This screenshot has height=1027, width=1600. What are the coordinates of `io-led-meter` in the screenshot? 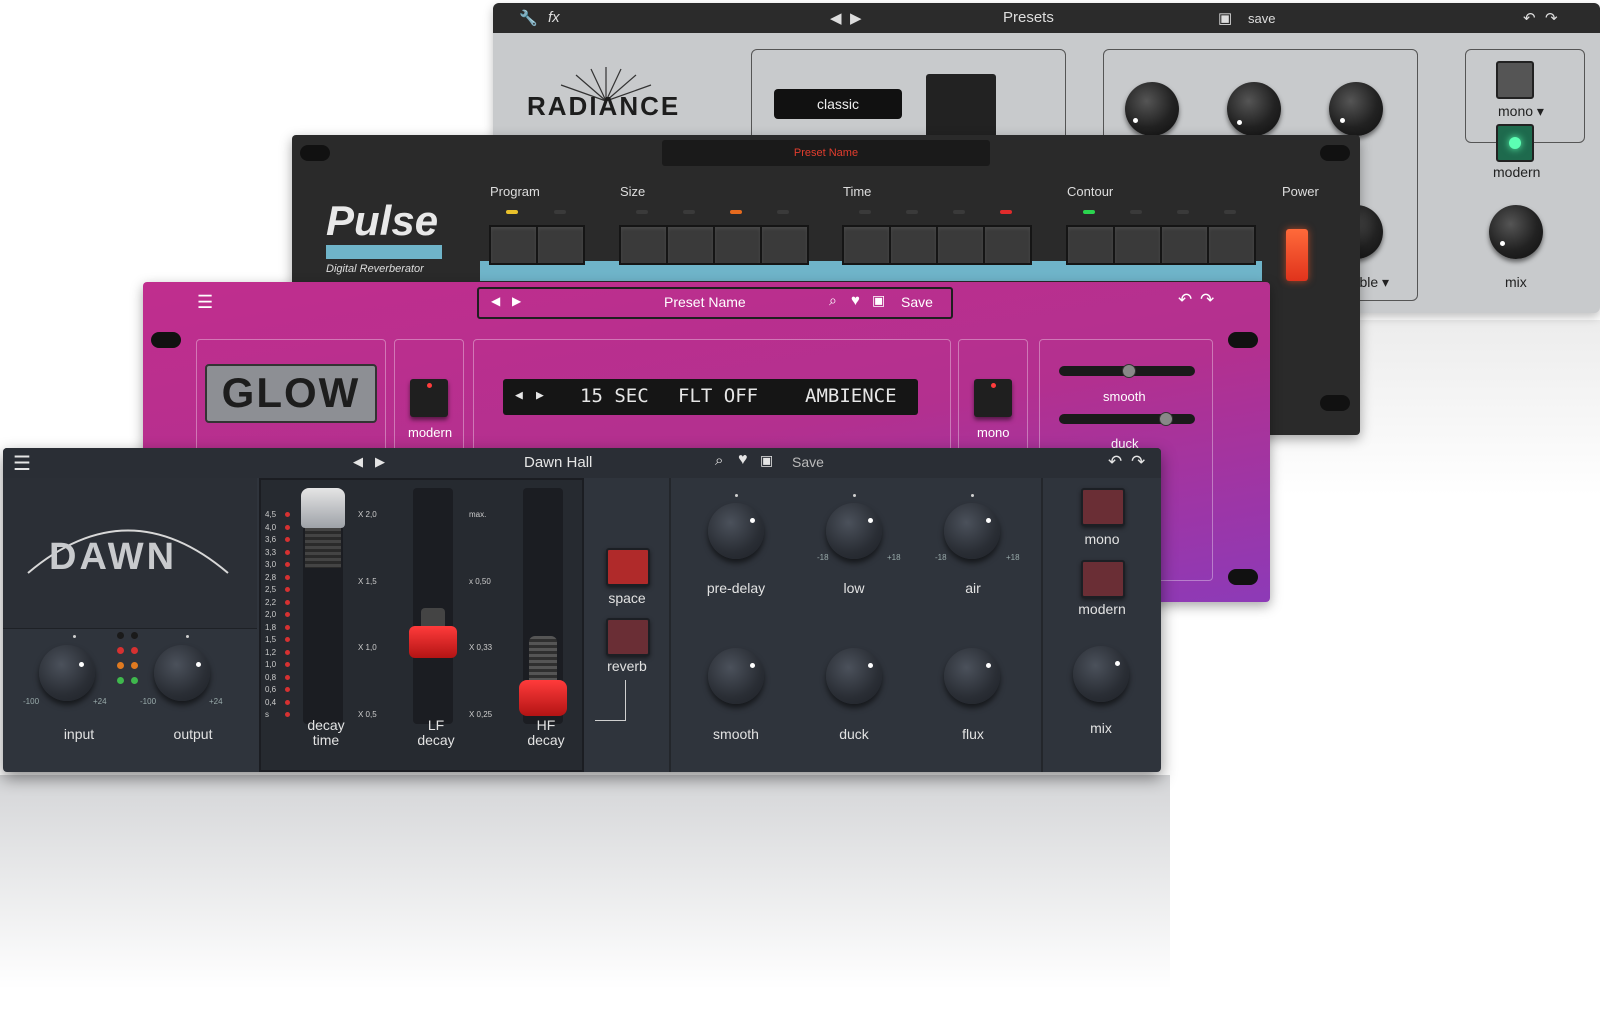 It's located at (132, 662).